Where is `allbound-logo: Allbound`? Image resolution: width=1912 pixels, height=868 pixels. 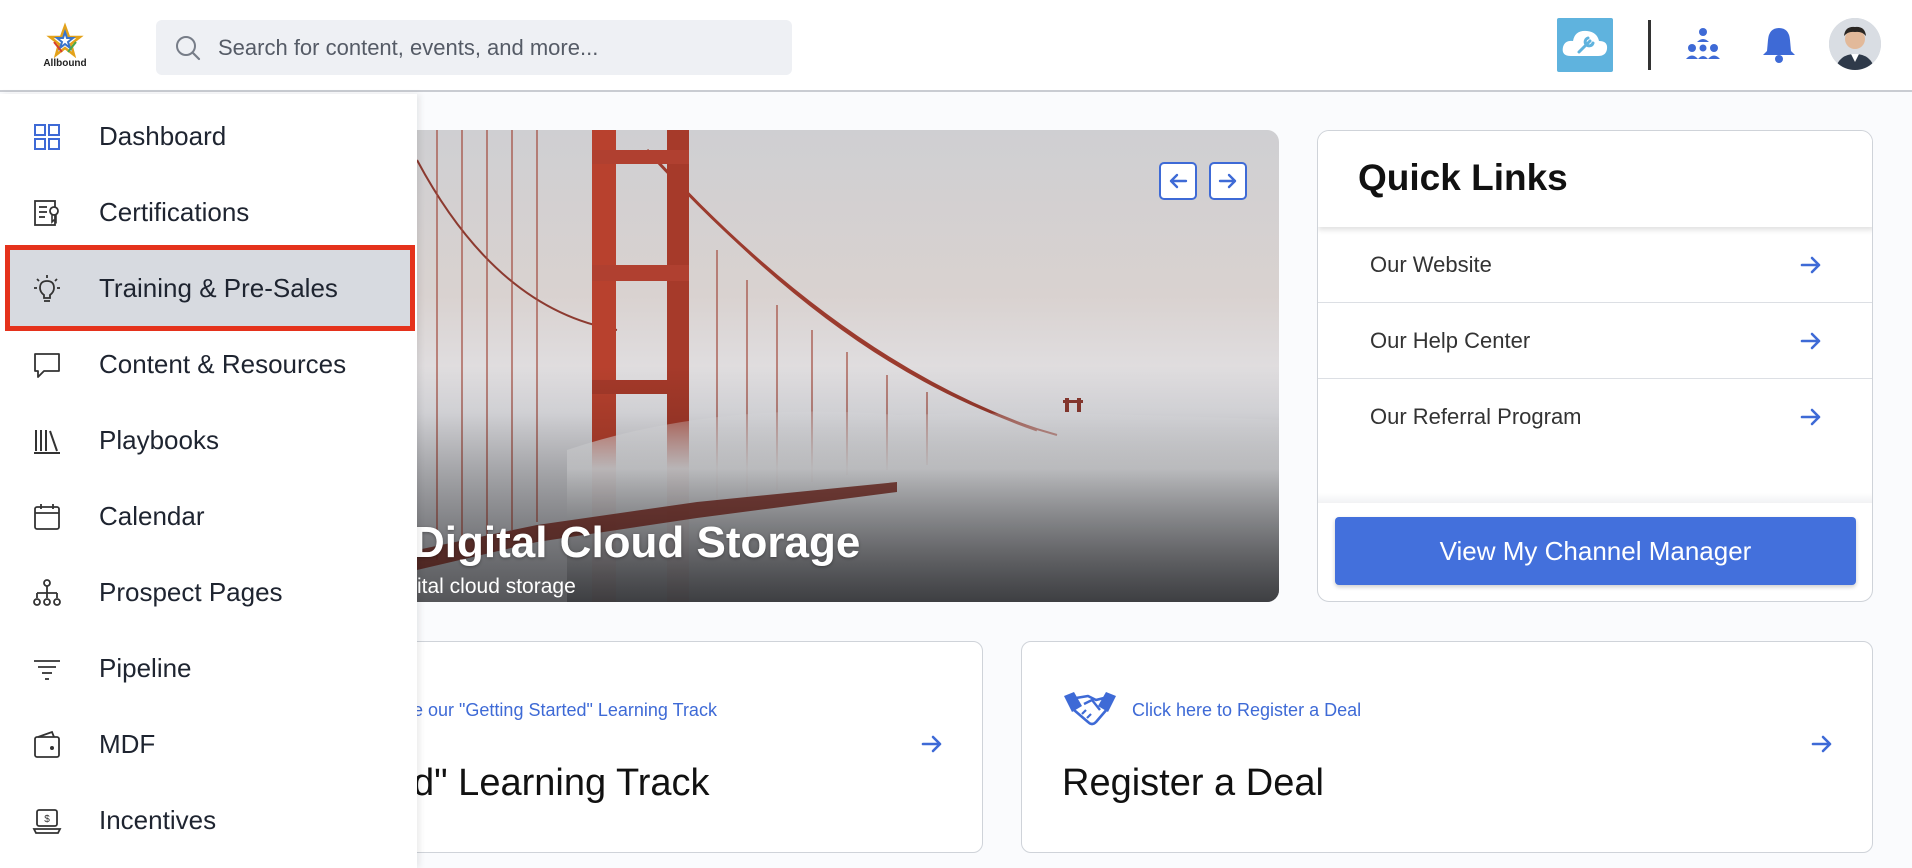
allbound-logo: Allbound is located at coordinates (65, 46).